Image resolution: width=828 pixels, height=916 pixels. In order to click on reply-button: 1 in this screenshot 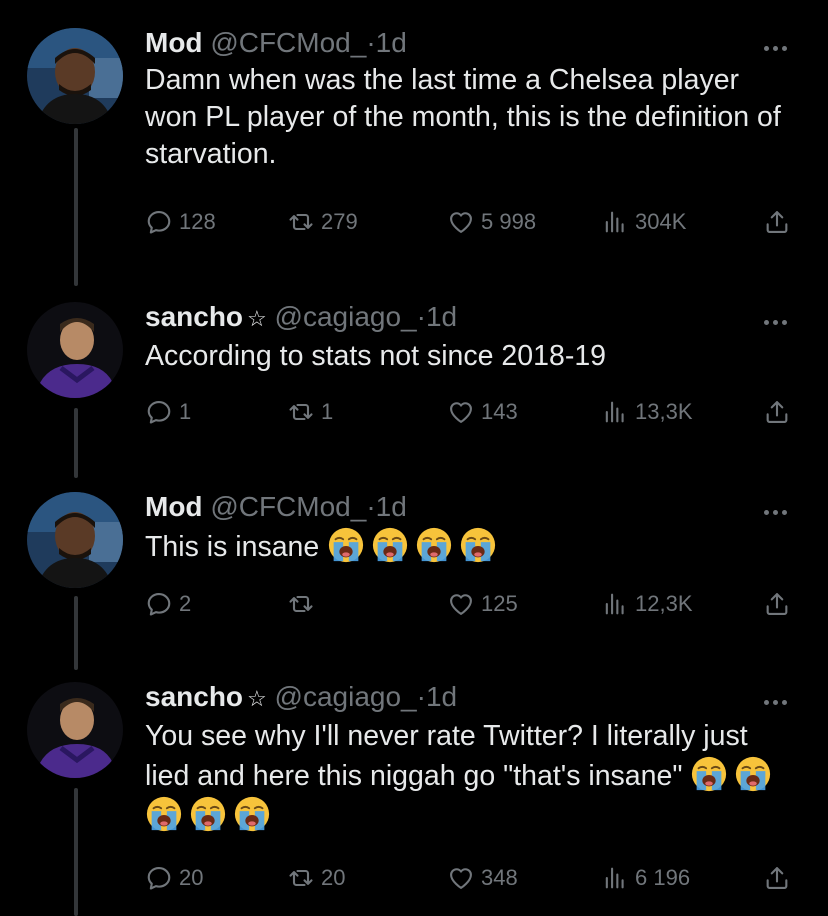, I will do `click(168, 412)`.